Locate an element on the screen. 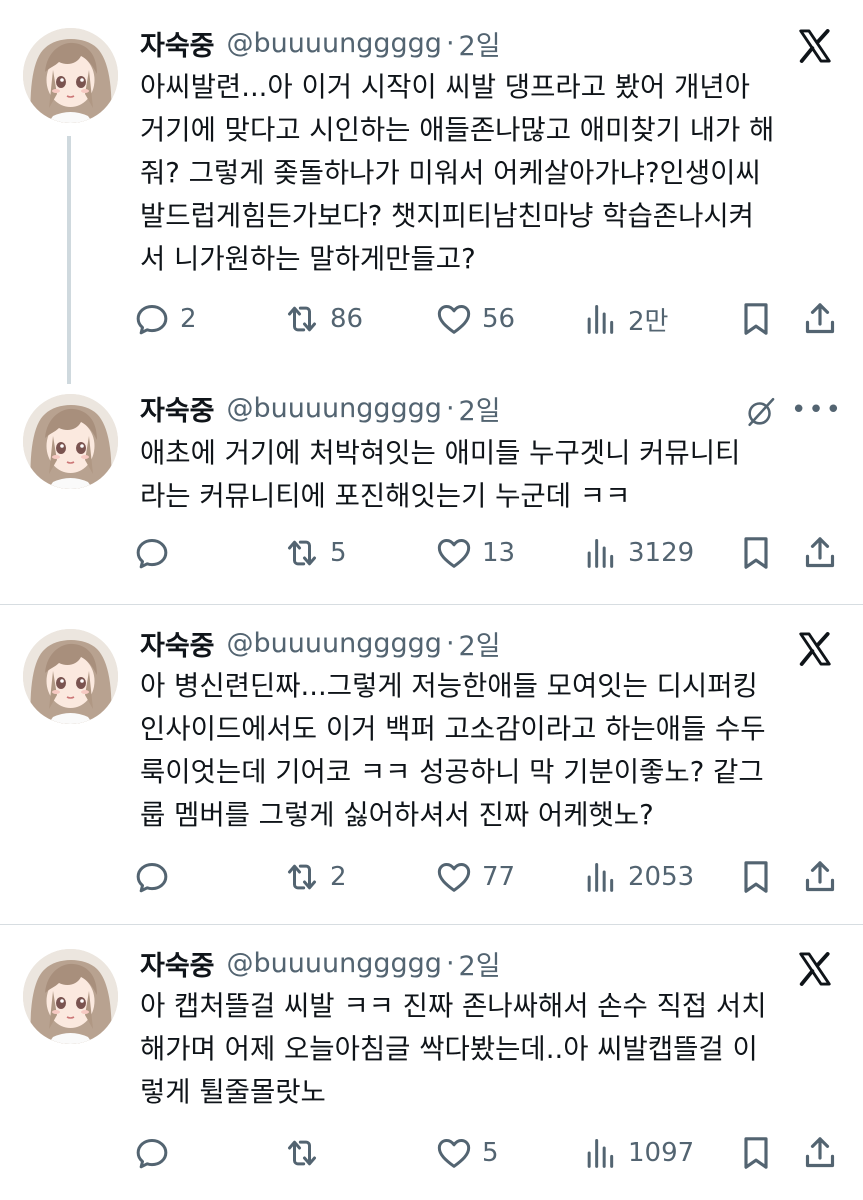 The height and width of the screenshot is (1200, 863). like-button: 5 is located at coordinates (466, 1153).